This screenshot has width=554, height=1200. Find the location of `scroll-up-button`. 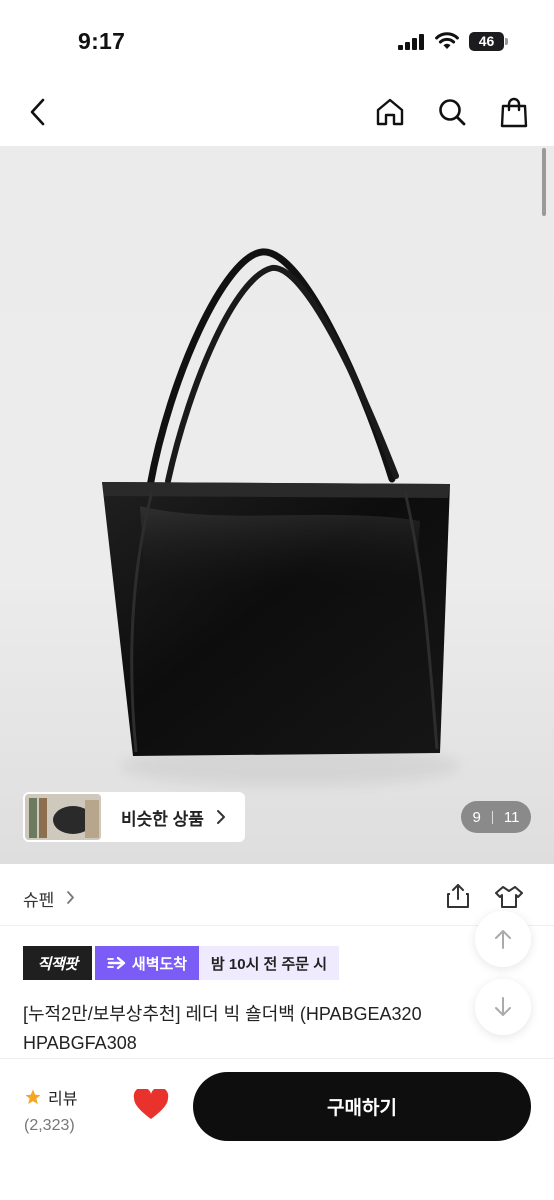

scroll-up-button is located at coordinates (503, 939).